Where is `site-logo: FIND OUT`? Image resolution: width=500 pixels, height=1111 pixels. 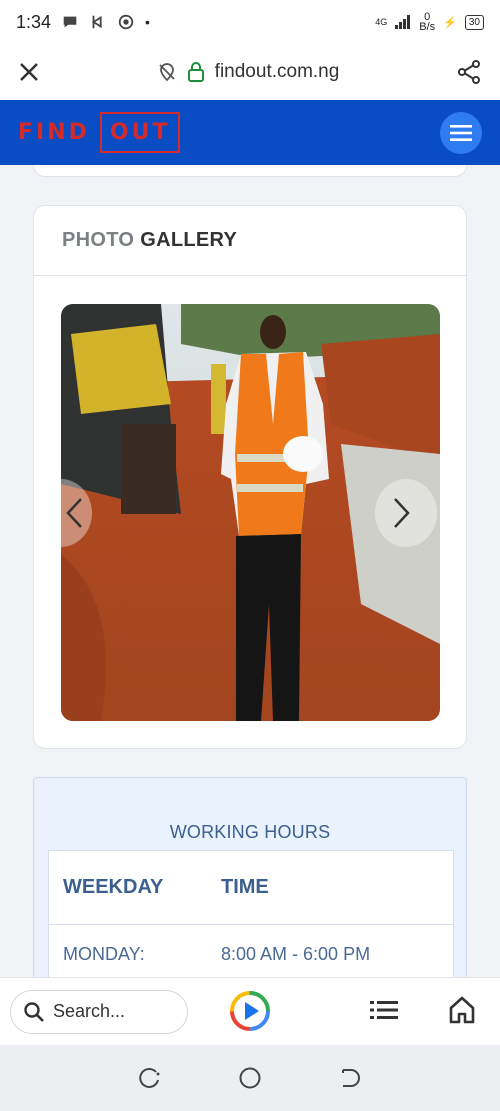
site-logo: FIND OUT is located at coordinates (99, 132).